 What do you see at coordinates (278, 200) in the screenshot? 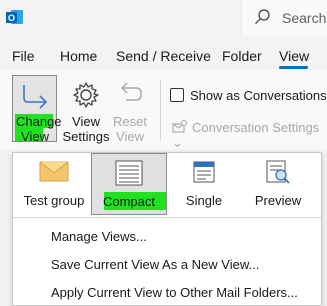
I see `view-option-label: Preview` at bounding box center [278, 200].